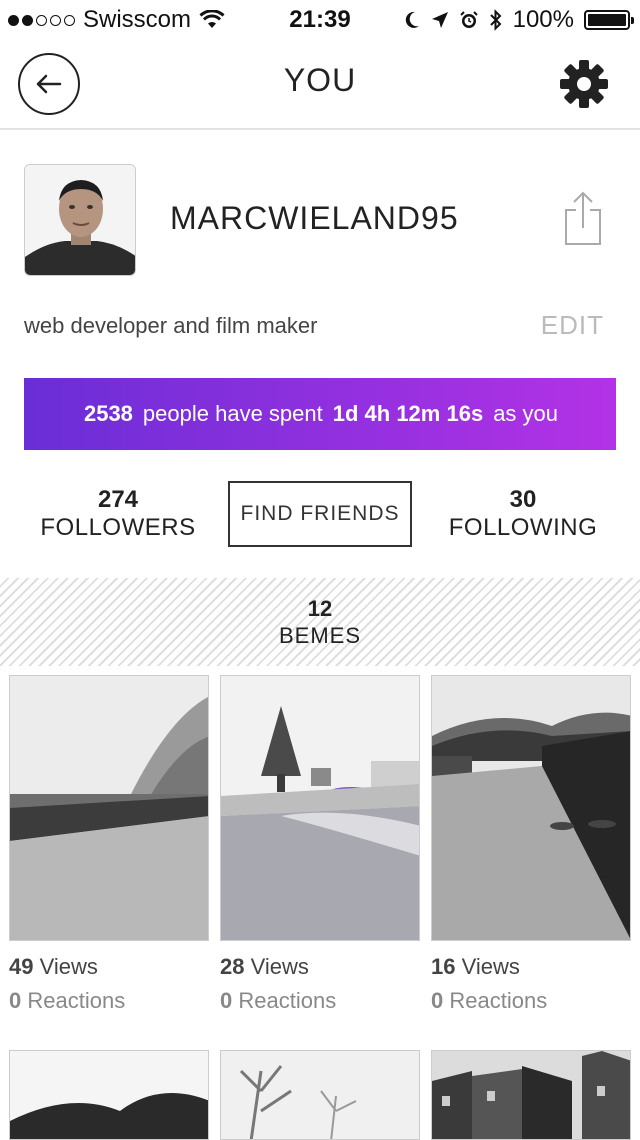 The width and height of the screenshot is (640, 1140). What do you see at coordinates (320, 80) in the screenshot?
I see `page-title: YOU` at bounding box center [320, 80].